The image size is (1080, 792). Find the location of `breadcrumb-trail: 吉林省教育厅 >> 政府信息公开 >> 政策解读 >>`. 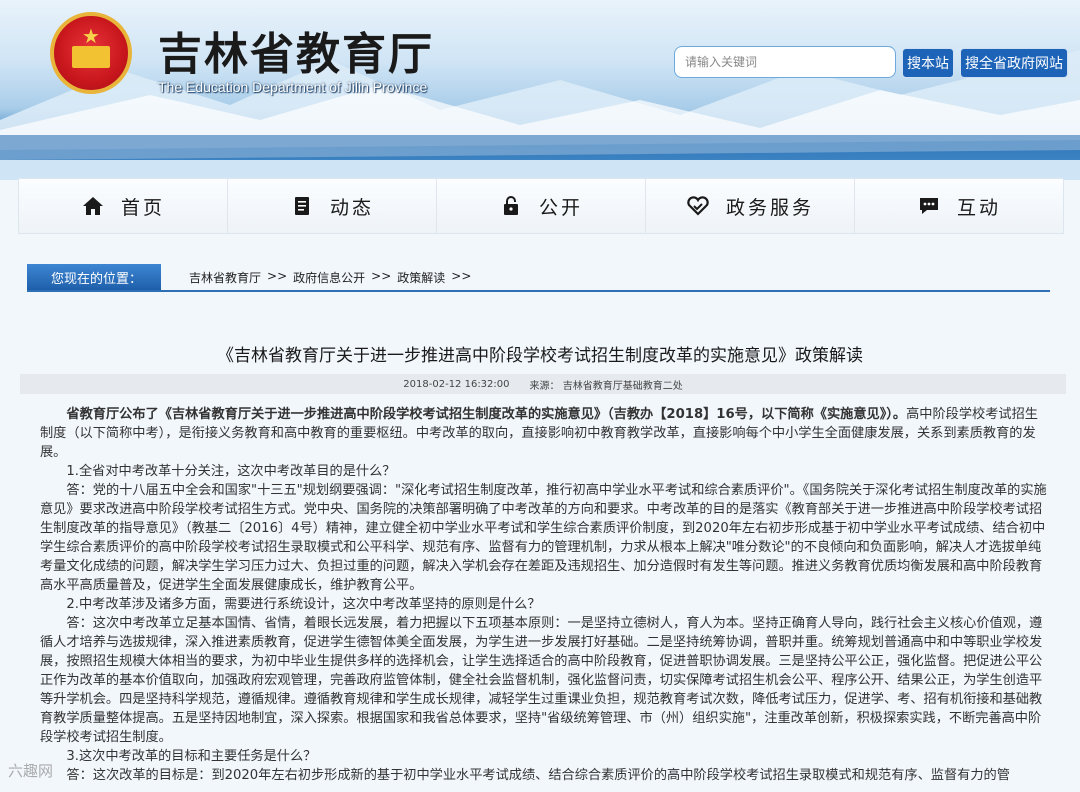

breadcrumb-trail: 吉林省教育厅 >> 政府信息公开 >> 政策解读 >> is located at coordinates (330, 277).